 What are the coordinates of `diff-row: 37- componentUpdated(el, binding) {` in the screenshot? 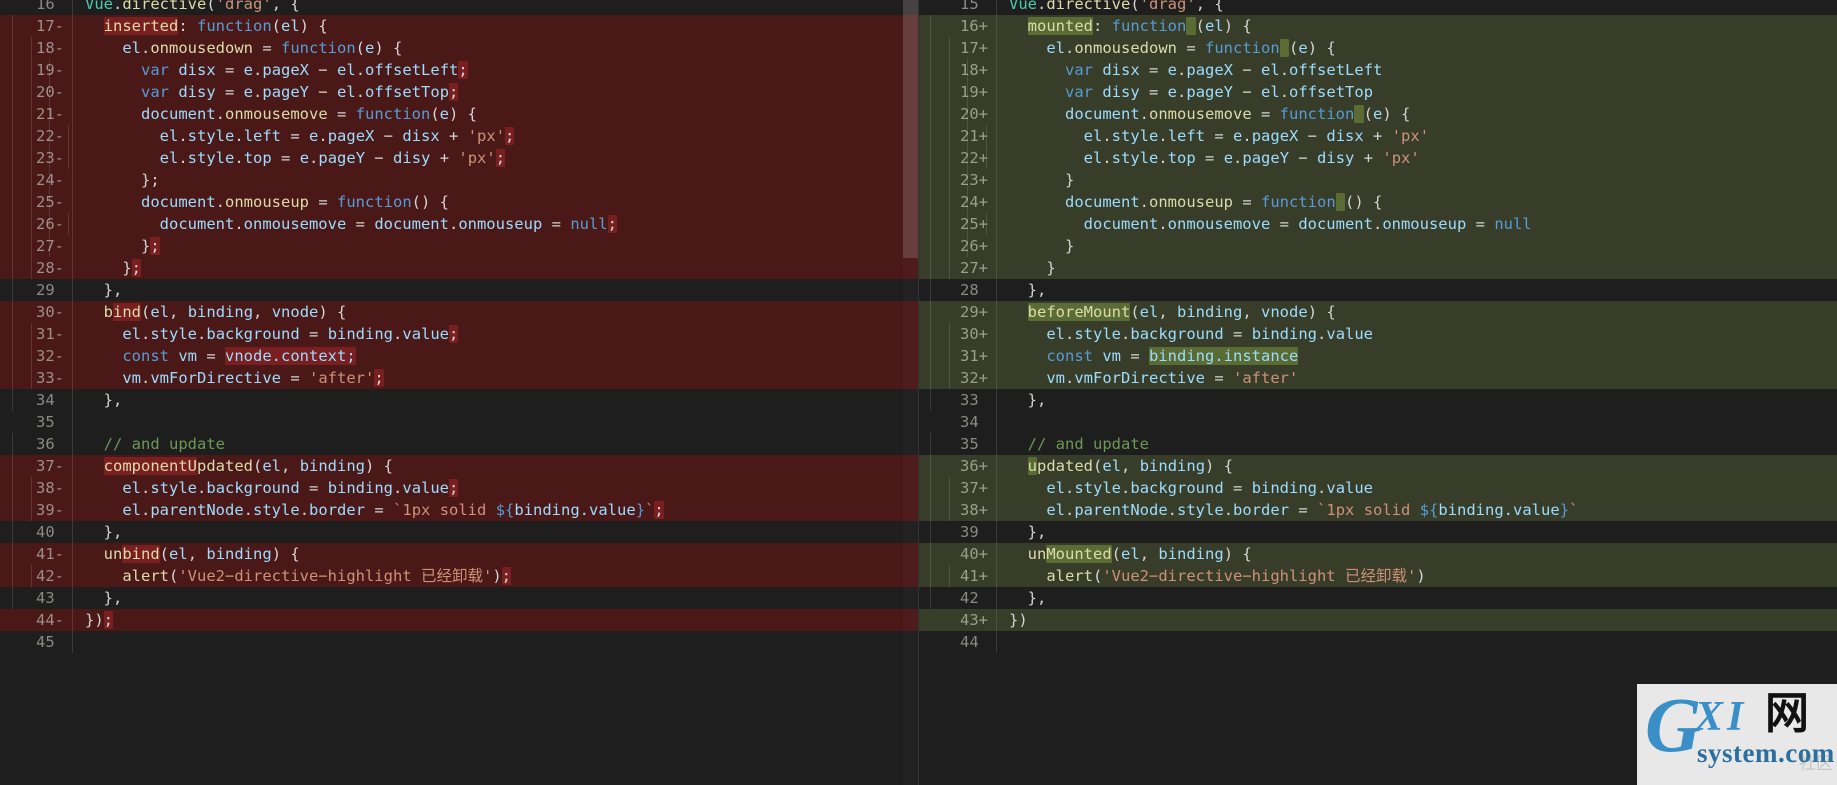 It's located at (459, 466).